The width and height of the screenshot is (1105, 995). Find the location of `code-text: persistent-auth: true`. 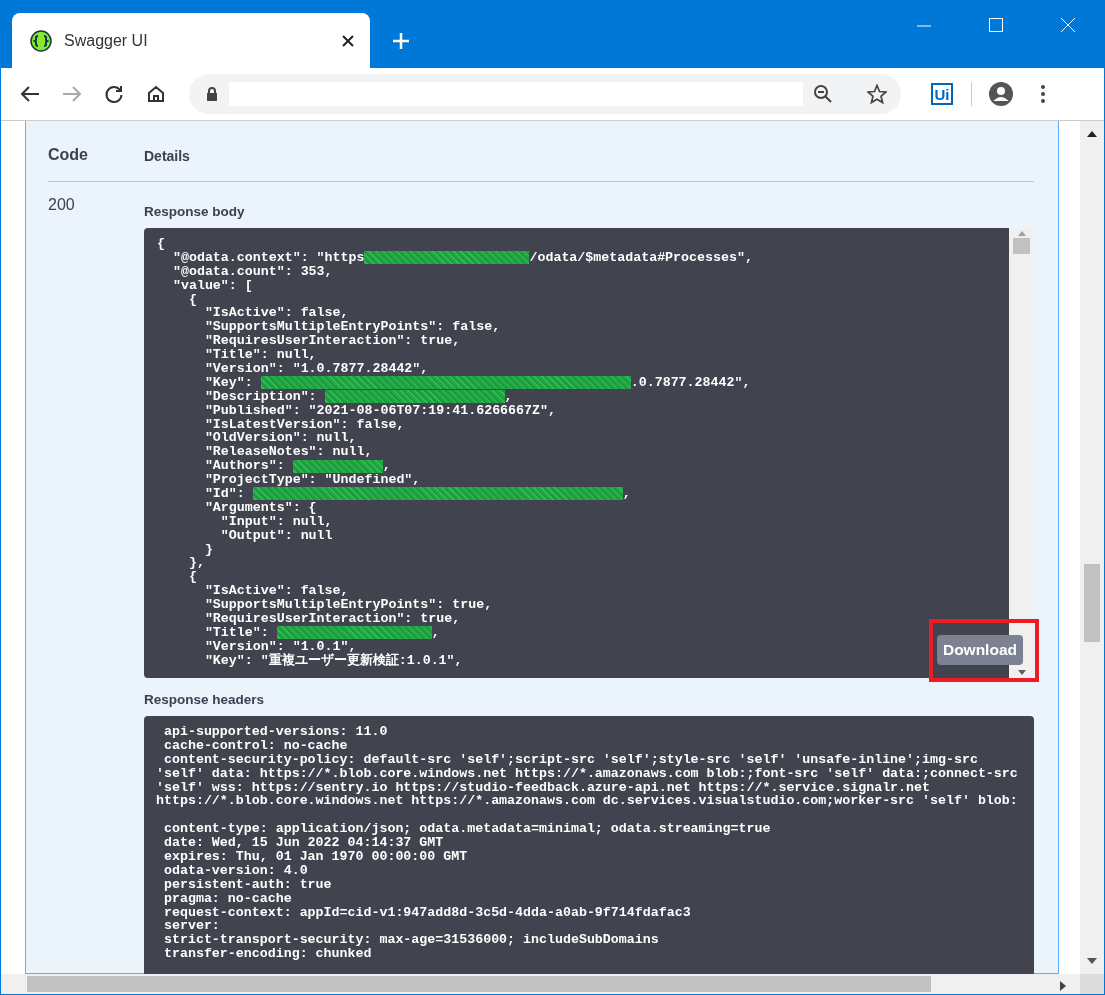

code-text: persistent-auth: true is located at coordinates (247, 884).